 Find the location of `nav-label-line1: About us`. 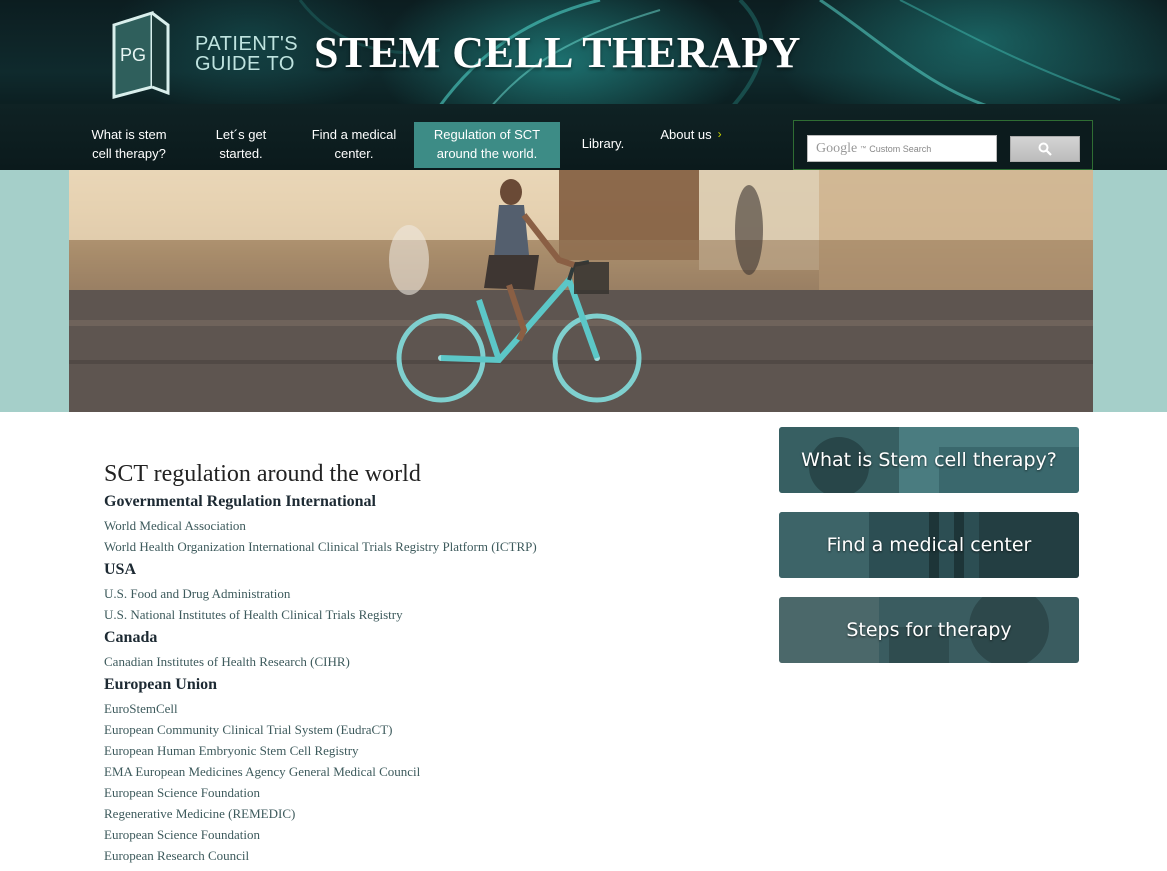

nav-label-line1: About us is located at coordinates (686, 134).